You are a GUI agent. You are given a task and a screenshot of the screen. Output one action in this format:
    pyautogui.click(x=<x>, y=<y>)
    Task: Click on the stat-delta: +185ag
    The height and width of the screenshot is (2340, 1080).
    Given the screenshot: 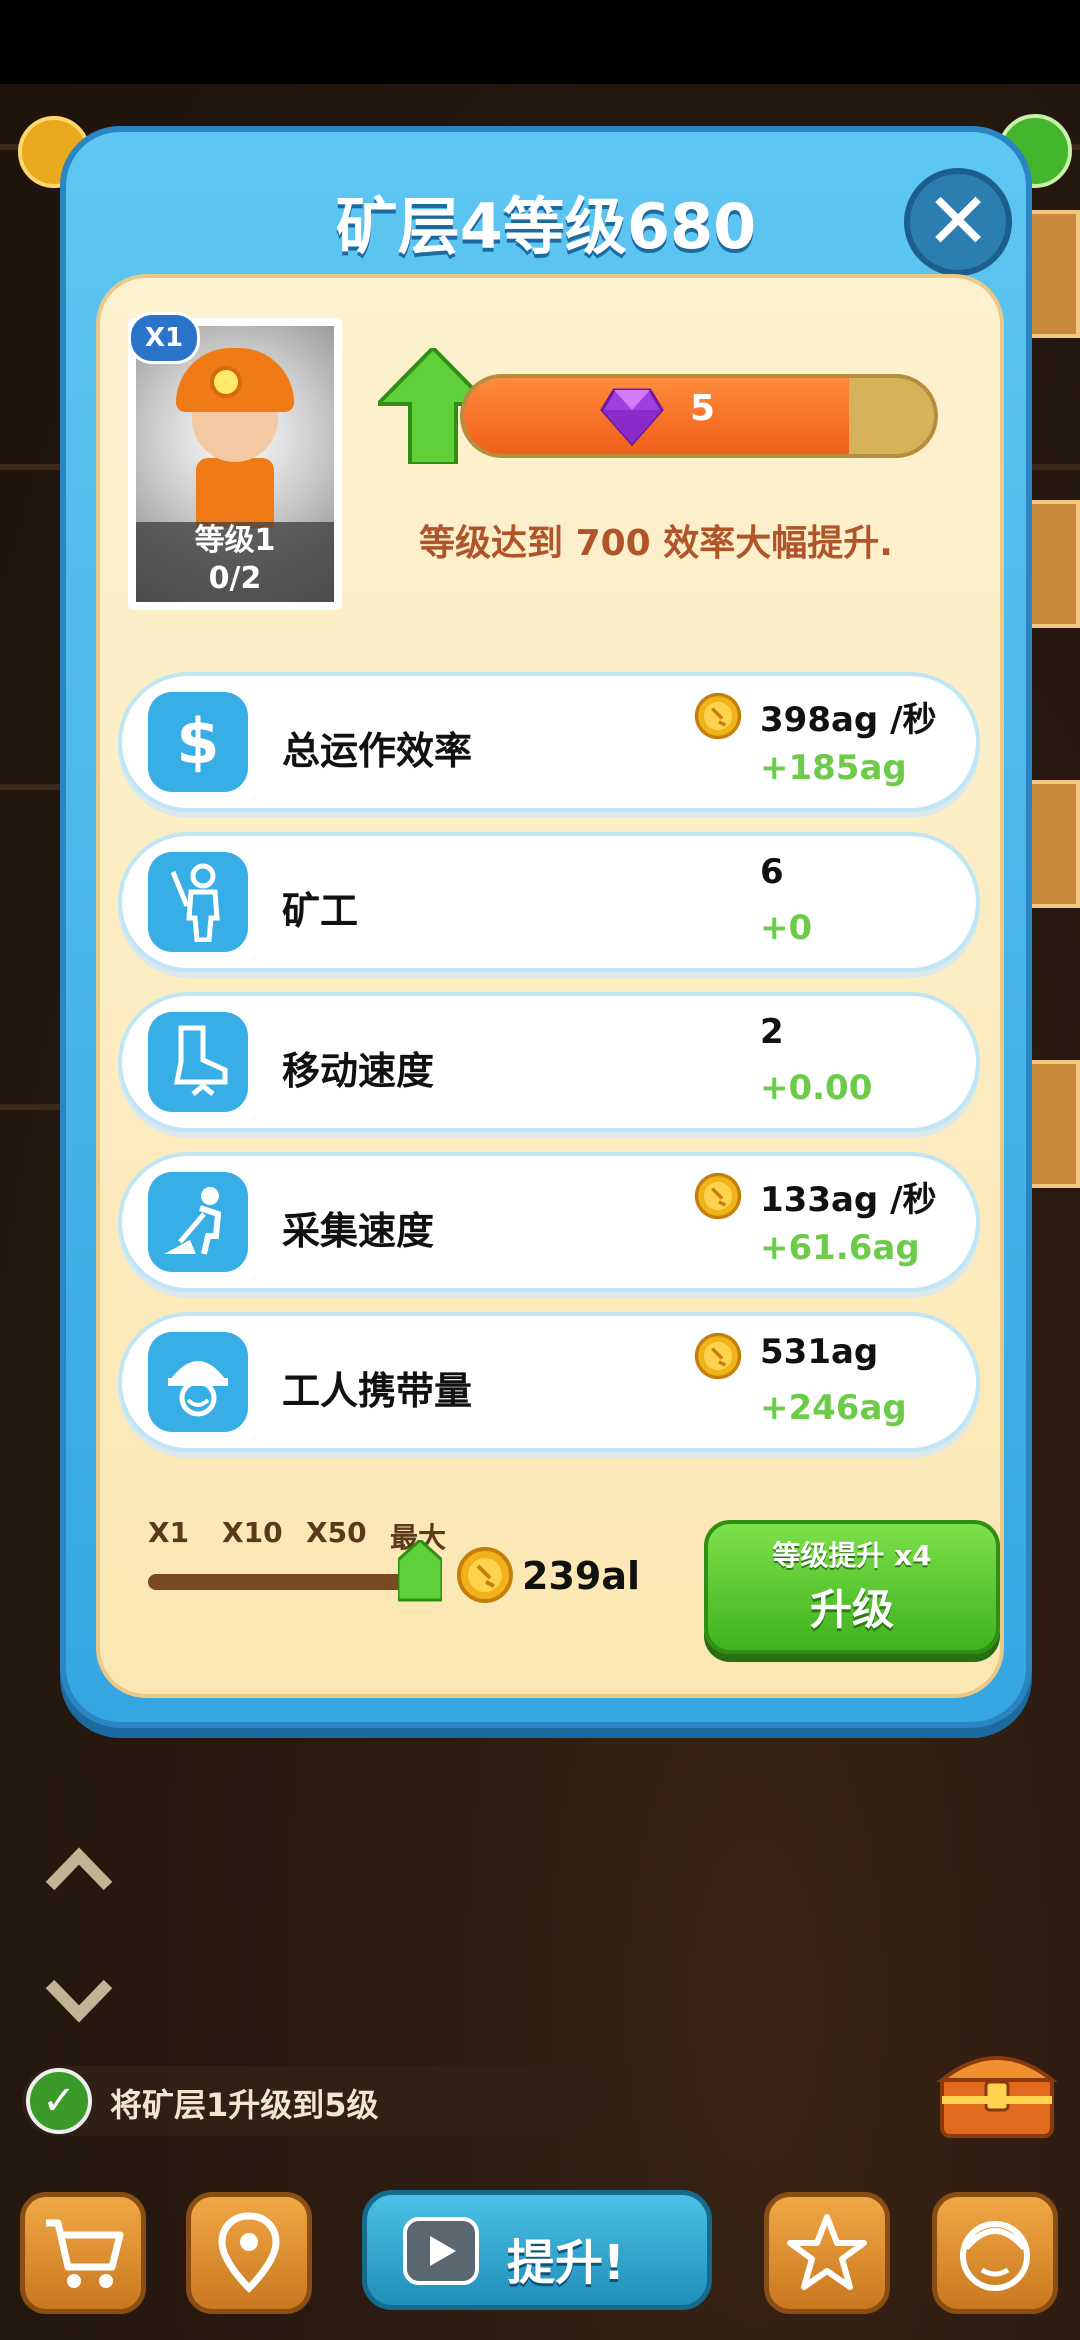 What is the action you would take?
    pyautogui.click(x=833, y=768)
    